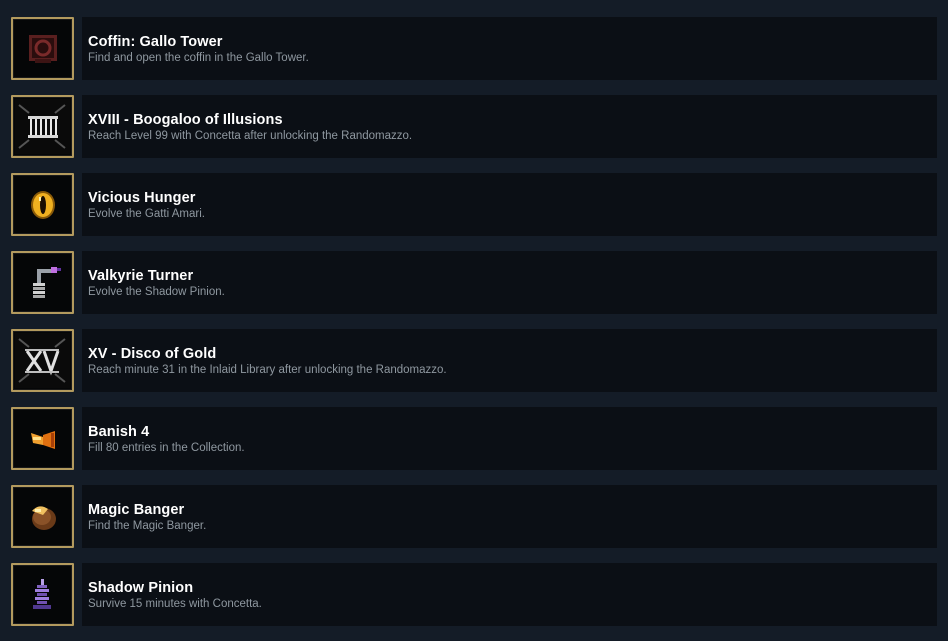 This screenshot has width=948, height=641. Describe the element at coordinates (141, 588) in the screenshot. I see `achievement-title: Shadow Pinion` at that location.